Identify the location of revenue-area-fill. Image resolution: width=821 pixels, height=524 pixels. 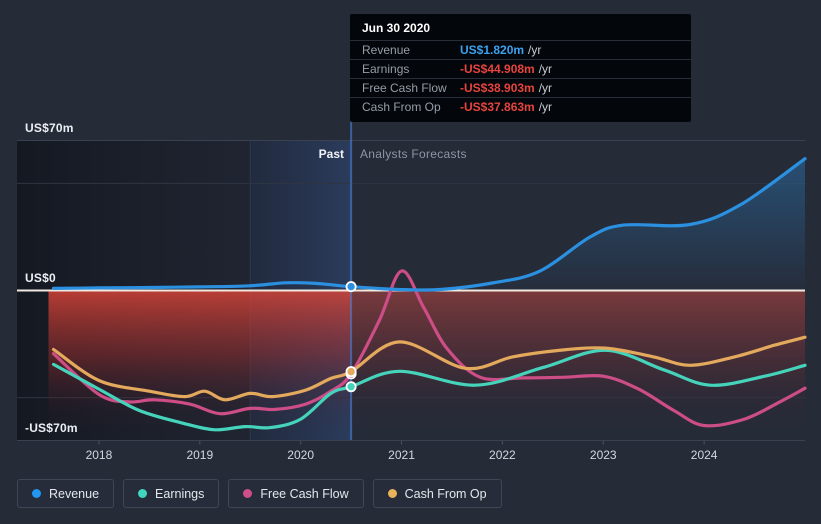
(578, 224).